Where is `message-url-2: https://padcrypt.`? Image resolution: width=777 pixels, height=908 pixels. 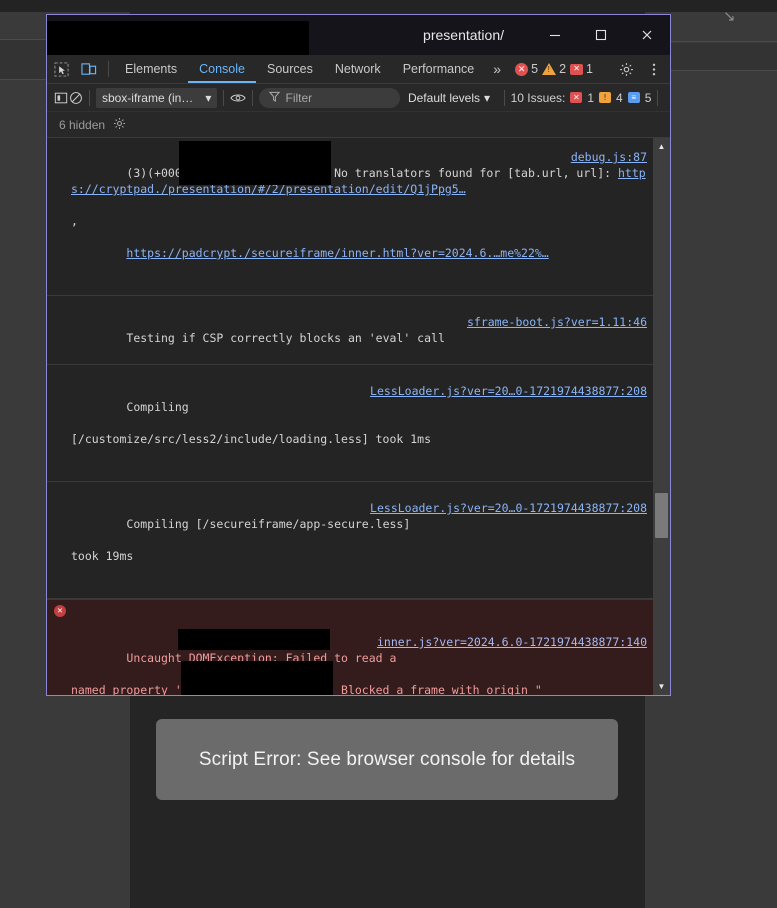 message-url-2: https://padcrypt. is located at coordinates (185, 253).